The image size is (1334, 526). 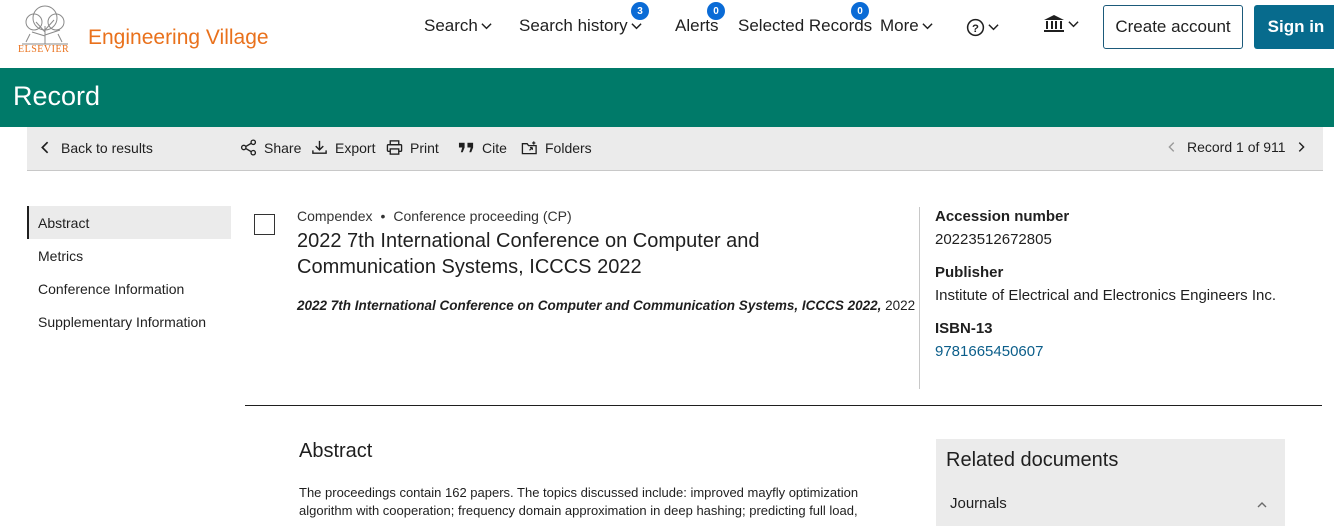 I want to click on export-button: Export, so click(x=343, y=147).